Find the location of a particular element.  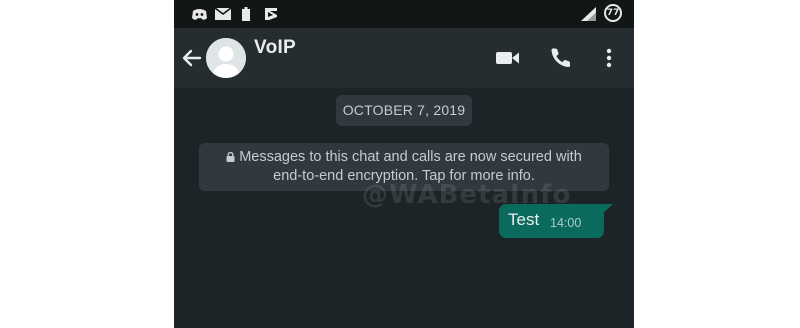

bubble-tail is located at coordinates (608, 208).